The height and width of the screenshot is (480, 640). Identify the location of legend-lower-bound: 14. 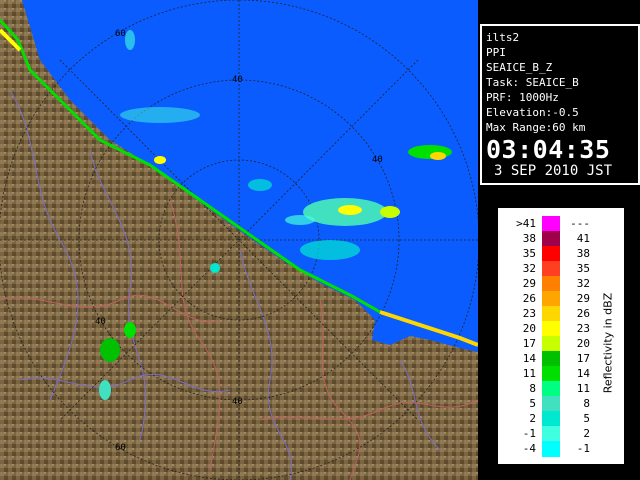
(529, 358).